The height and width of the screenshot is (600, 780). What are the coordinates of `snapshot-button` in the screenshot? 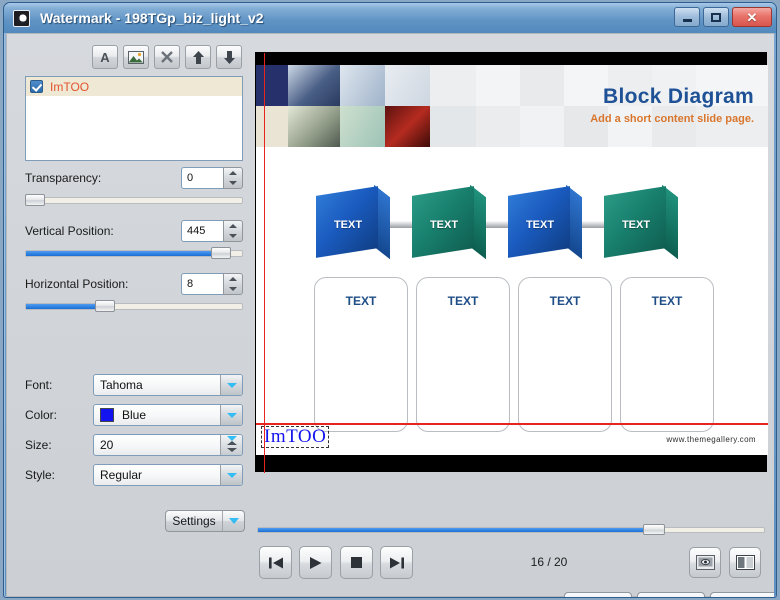 It's located at (705, 562).